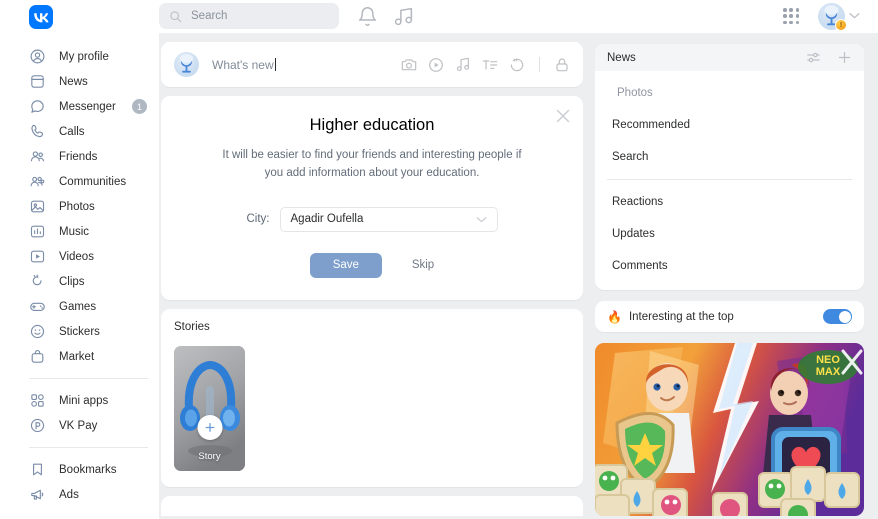 This screenshot has height=519, width=878. Describe the element at coordinates (729, 93) in the screenshot. I see `news-menu-item-photos: Photos` at that location.